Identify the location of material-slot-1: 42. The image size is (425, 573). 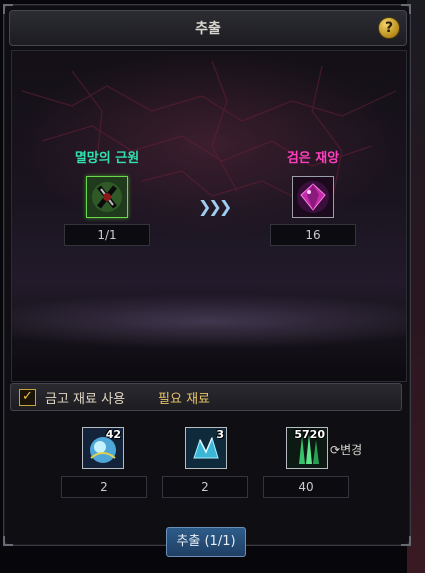
(103, 448).